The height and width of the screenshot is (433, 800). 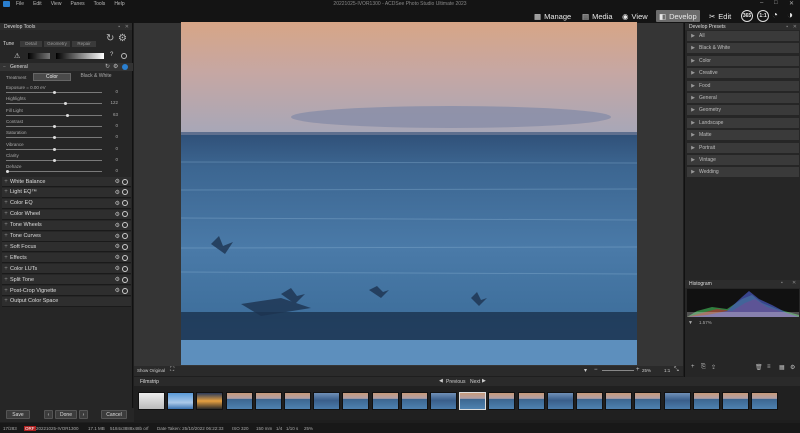 I want to click on preset-black-white: ▶ Black & White, so click(x=743, y=49).